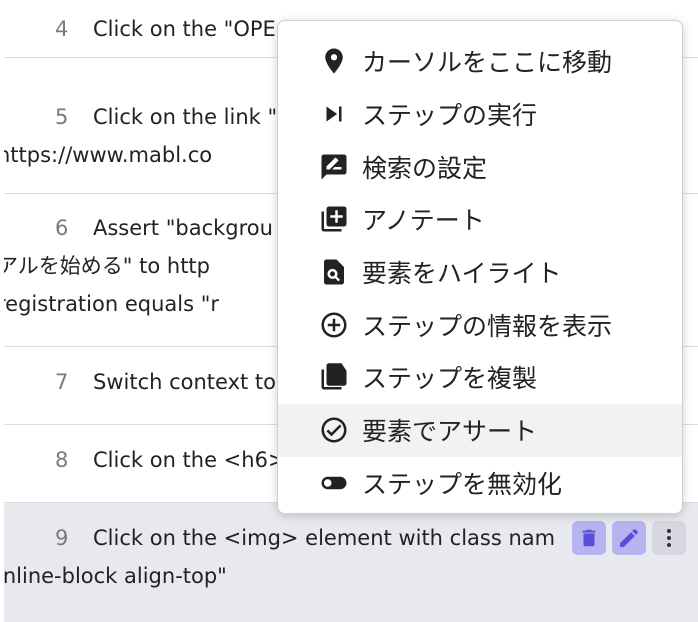 The height and width of the screenshot is (622, 698). Describe the element at coordinates (334, 61) in the screenshot. I see `location-pin-icon` at that location.